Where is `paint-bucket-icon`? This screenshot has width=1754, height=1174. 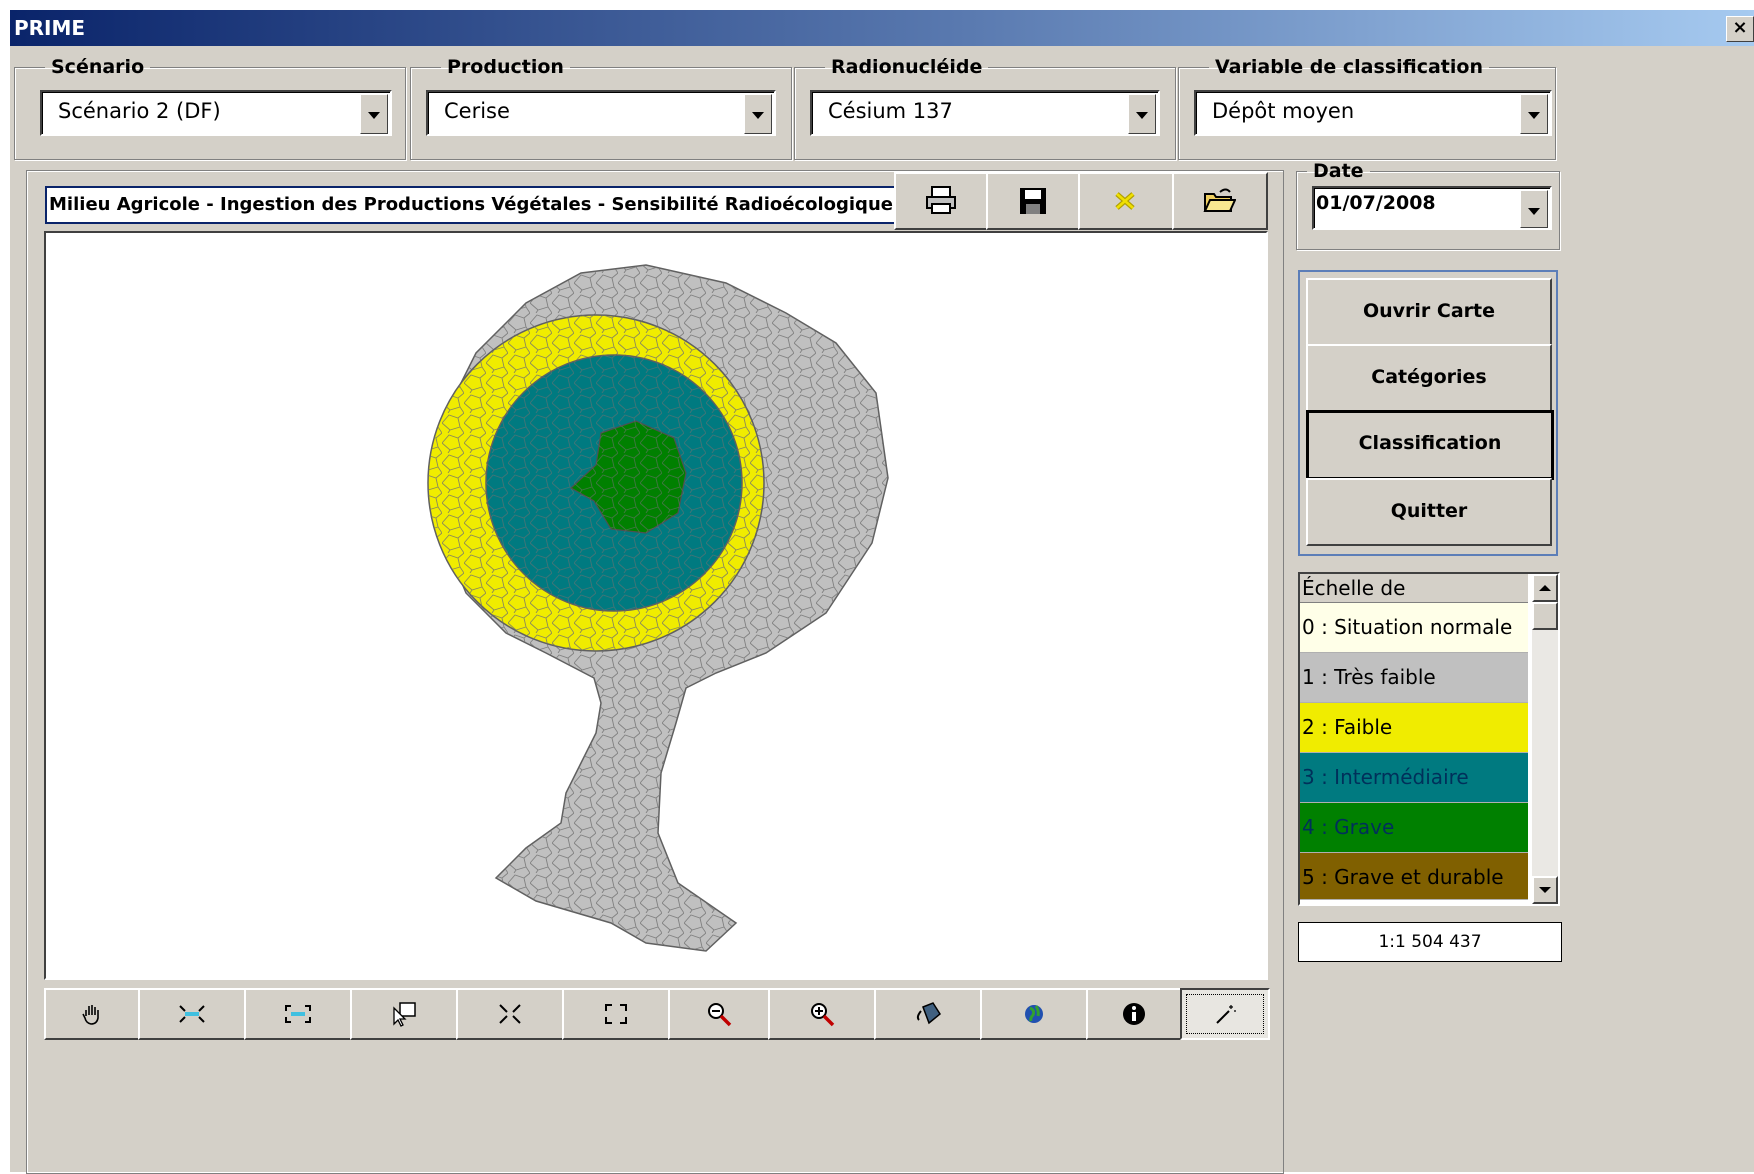
paint-bucket-icon is located at coordinates (928, 1013).